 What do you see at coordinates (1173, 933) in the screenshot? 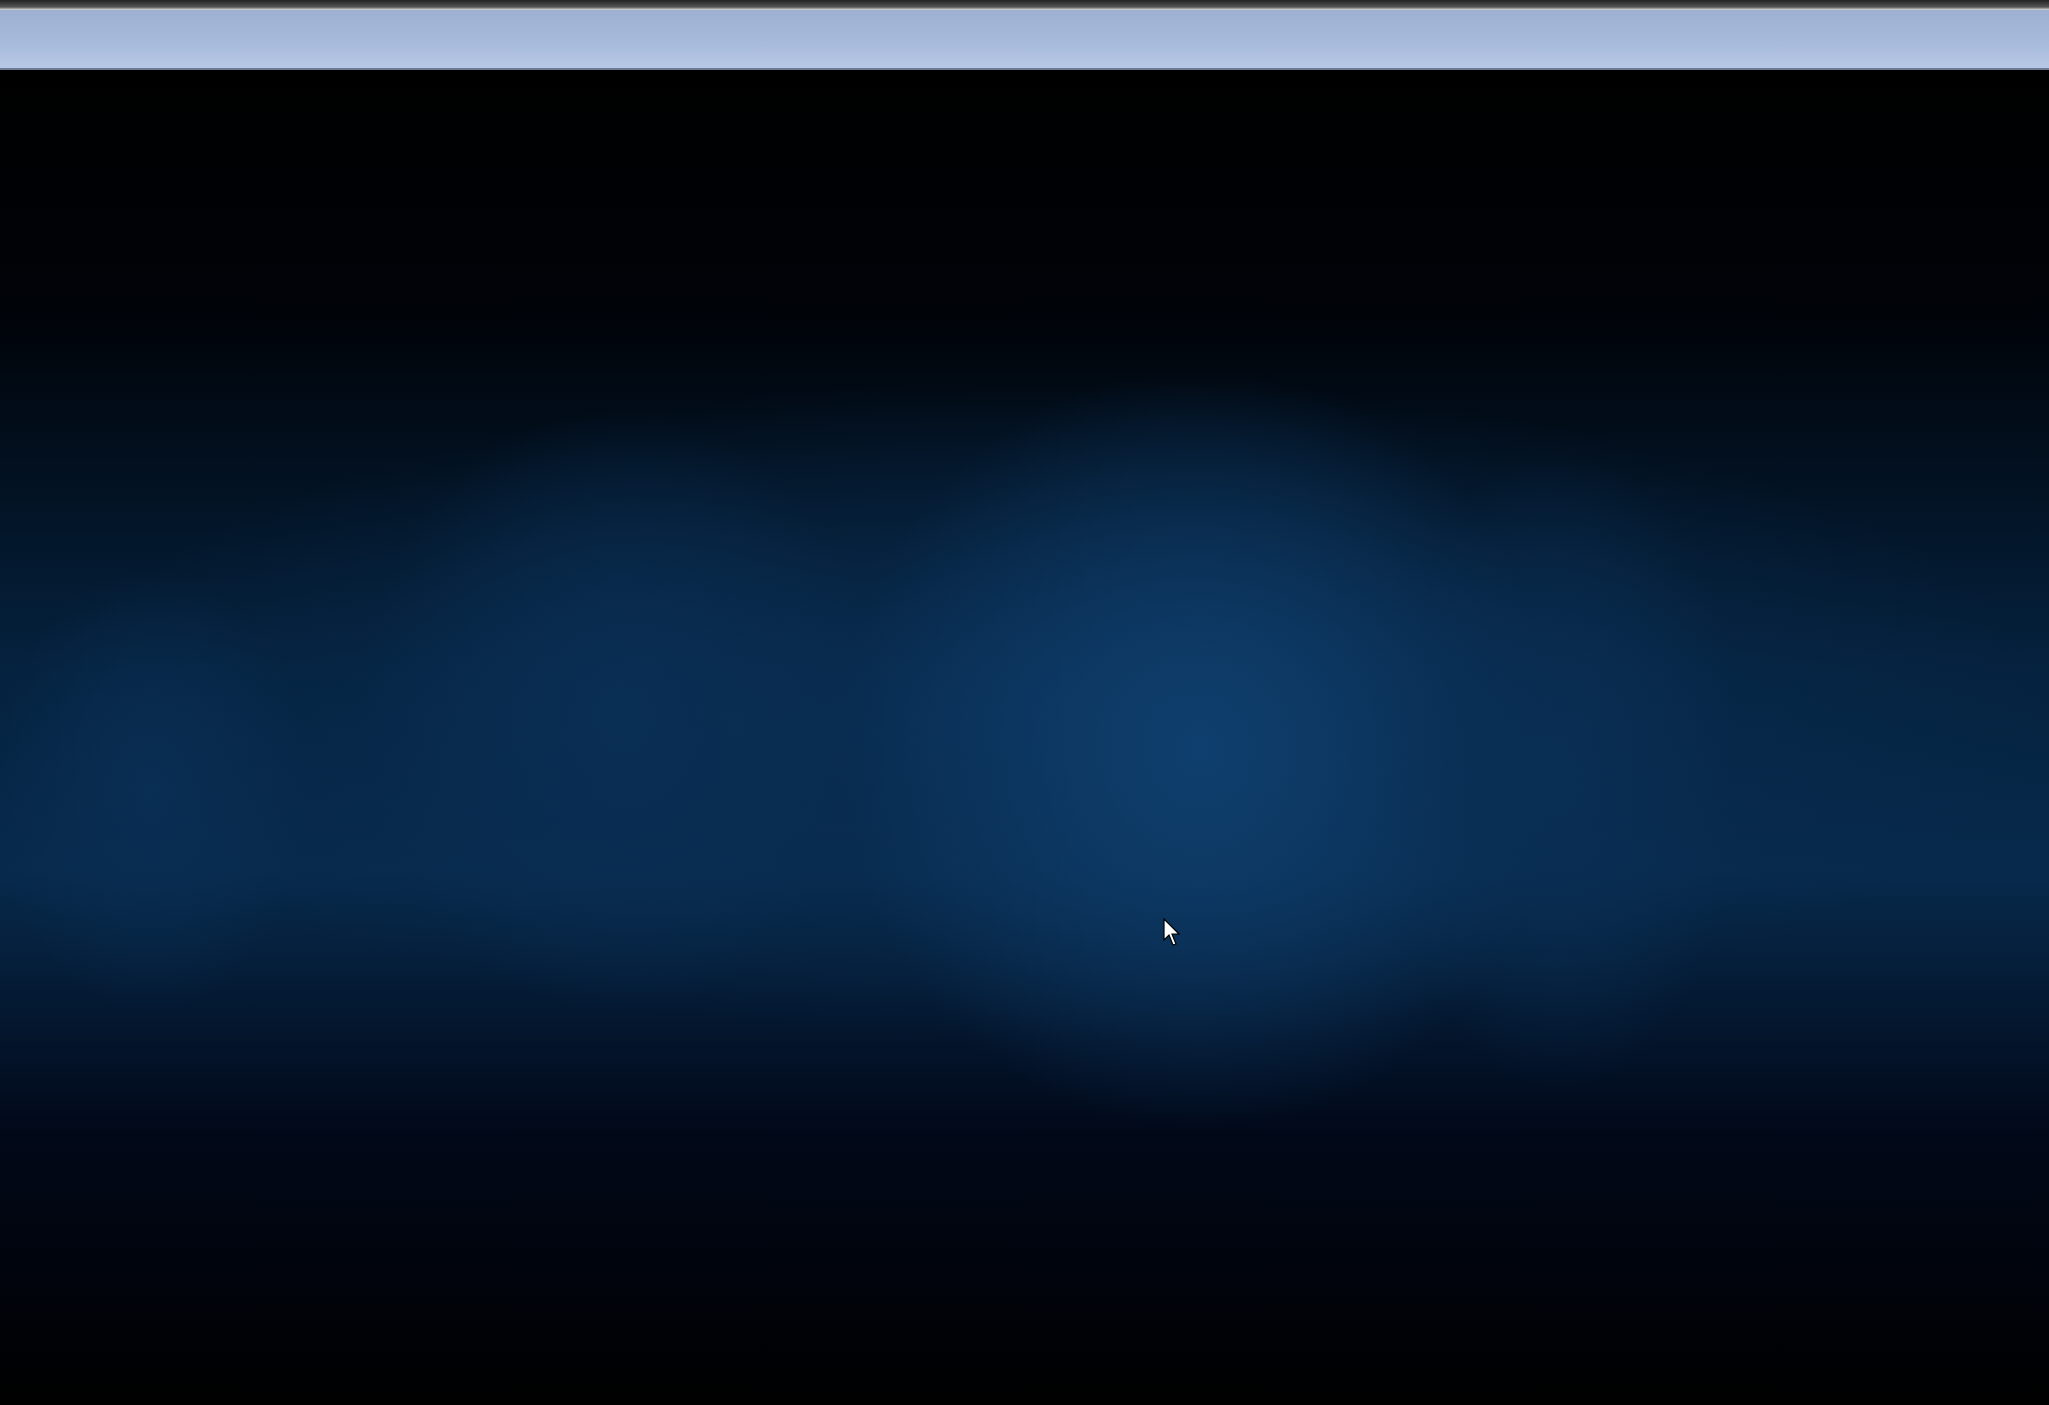
I see `pointer-icon` at bounding box center [1173, 933].